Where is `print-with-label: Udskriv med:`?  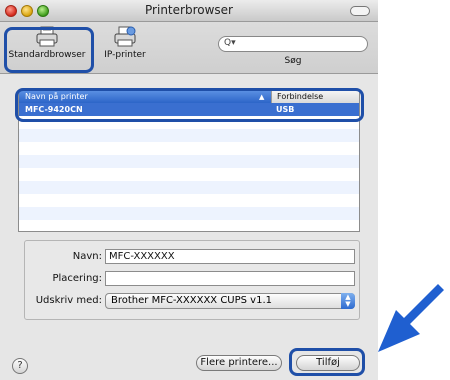
print-with-label: Udskriv med: is located at coordinates (68, 300).